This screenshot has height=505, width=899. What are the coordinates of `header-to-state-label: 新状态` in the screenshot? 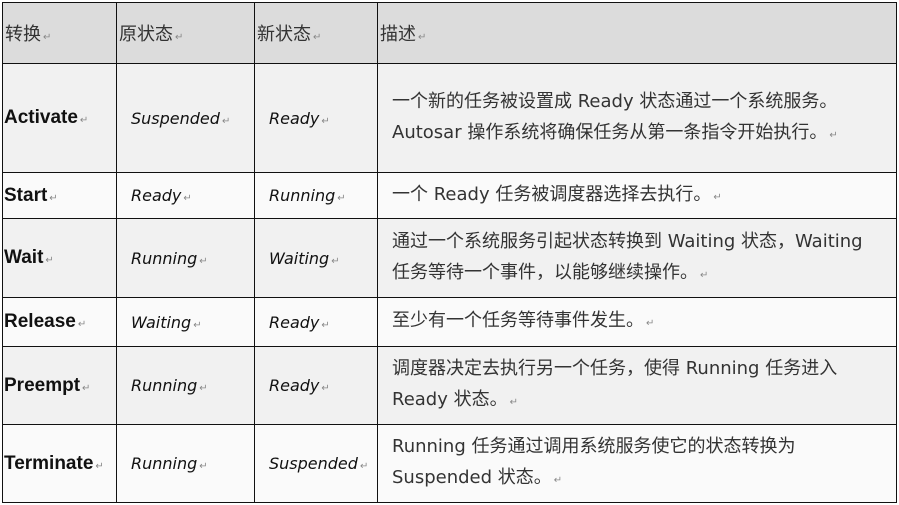 It's located at (284, 34).